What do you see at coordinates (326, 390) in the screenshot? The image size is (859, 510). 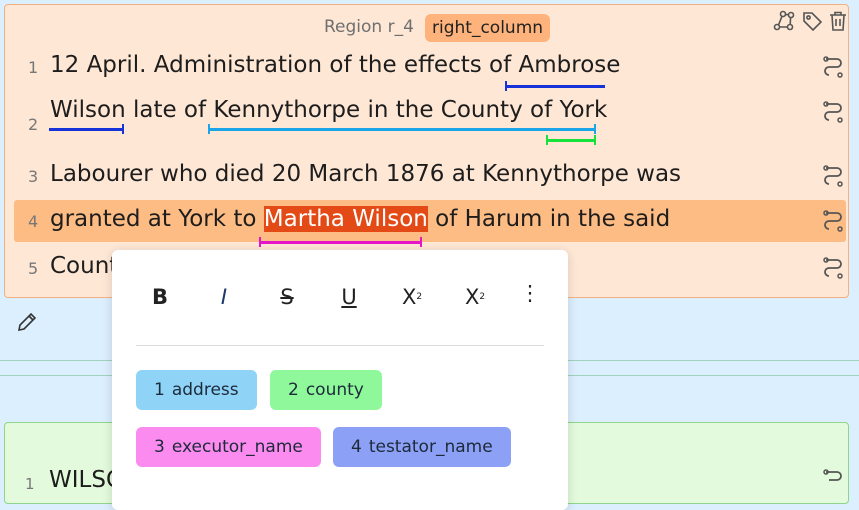 I see `tag-chip-county: 2 county` at bounding box center [326, 390].